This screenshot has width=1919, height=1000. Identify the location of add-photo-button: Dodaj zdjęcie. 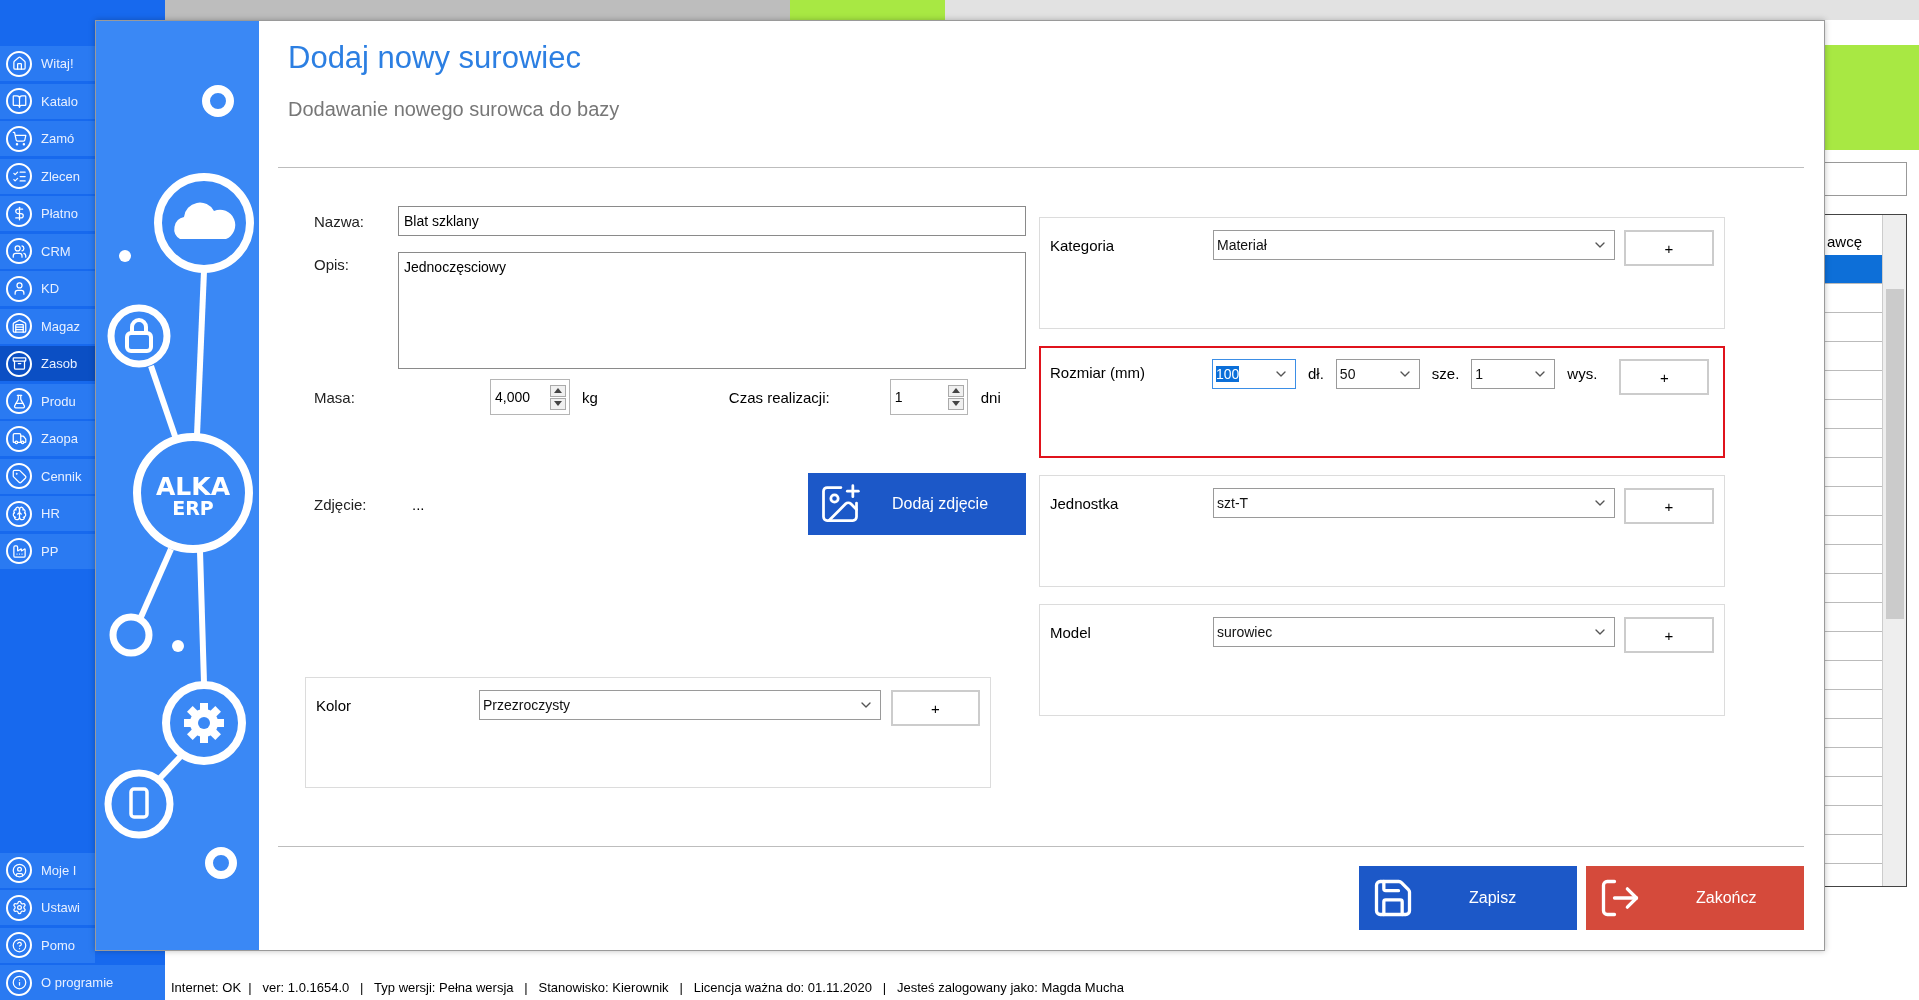
(917, 504).